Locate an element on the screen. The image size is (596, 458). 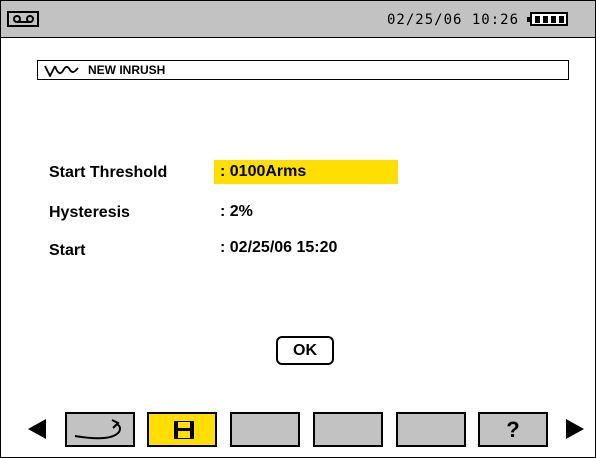
save-icon is located at coordinates (184, 430).